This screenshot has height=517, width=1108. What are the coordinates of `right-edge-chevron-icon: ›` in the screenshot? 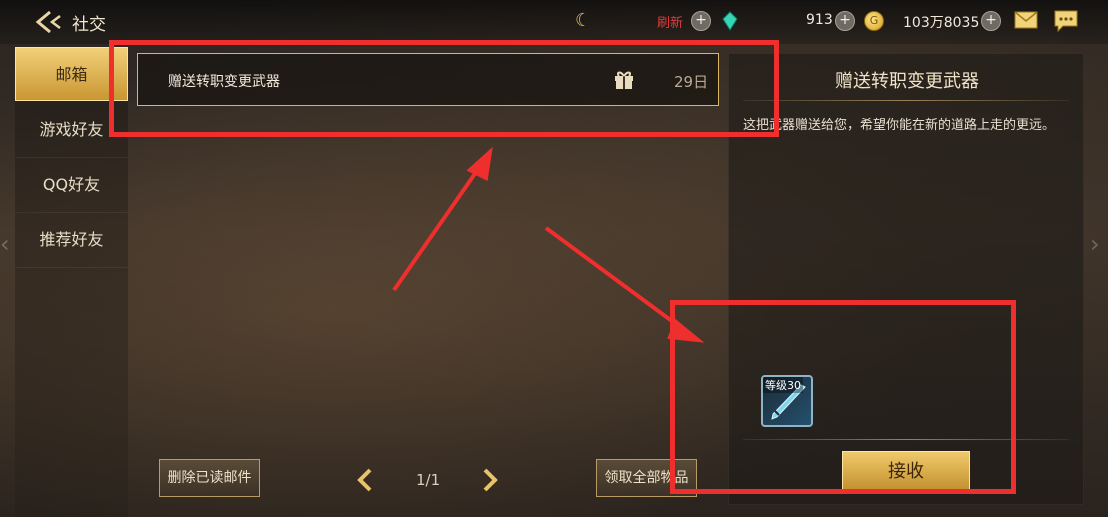 It's located at (1095, 244).